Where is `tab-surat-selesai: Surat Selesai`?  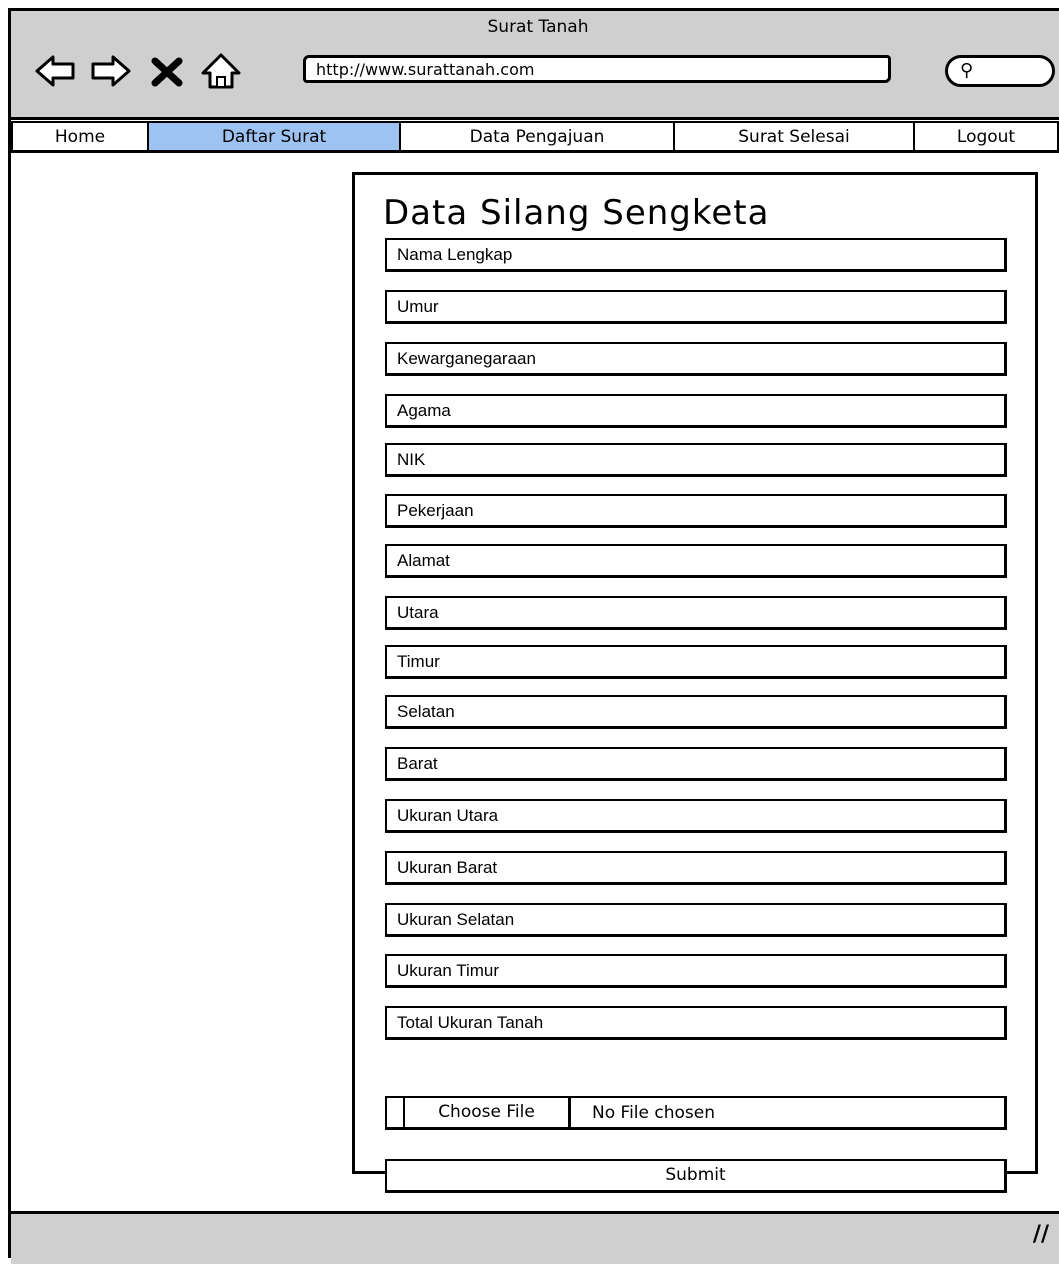 tab-surat-selesai: Surat Selesai is located at coordinates (794, 137).